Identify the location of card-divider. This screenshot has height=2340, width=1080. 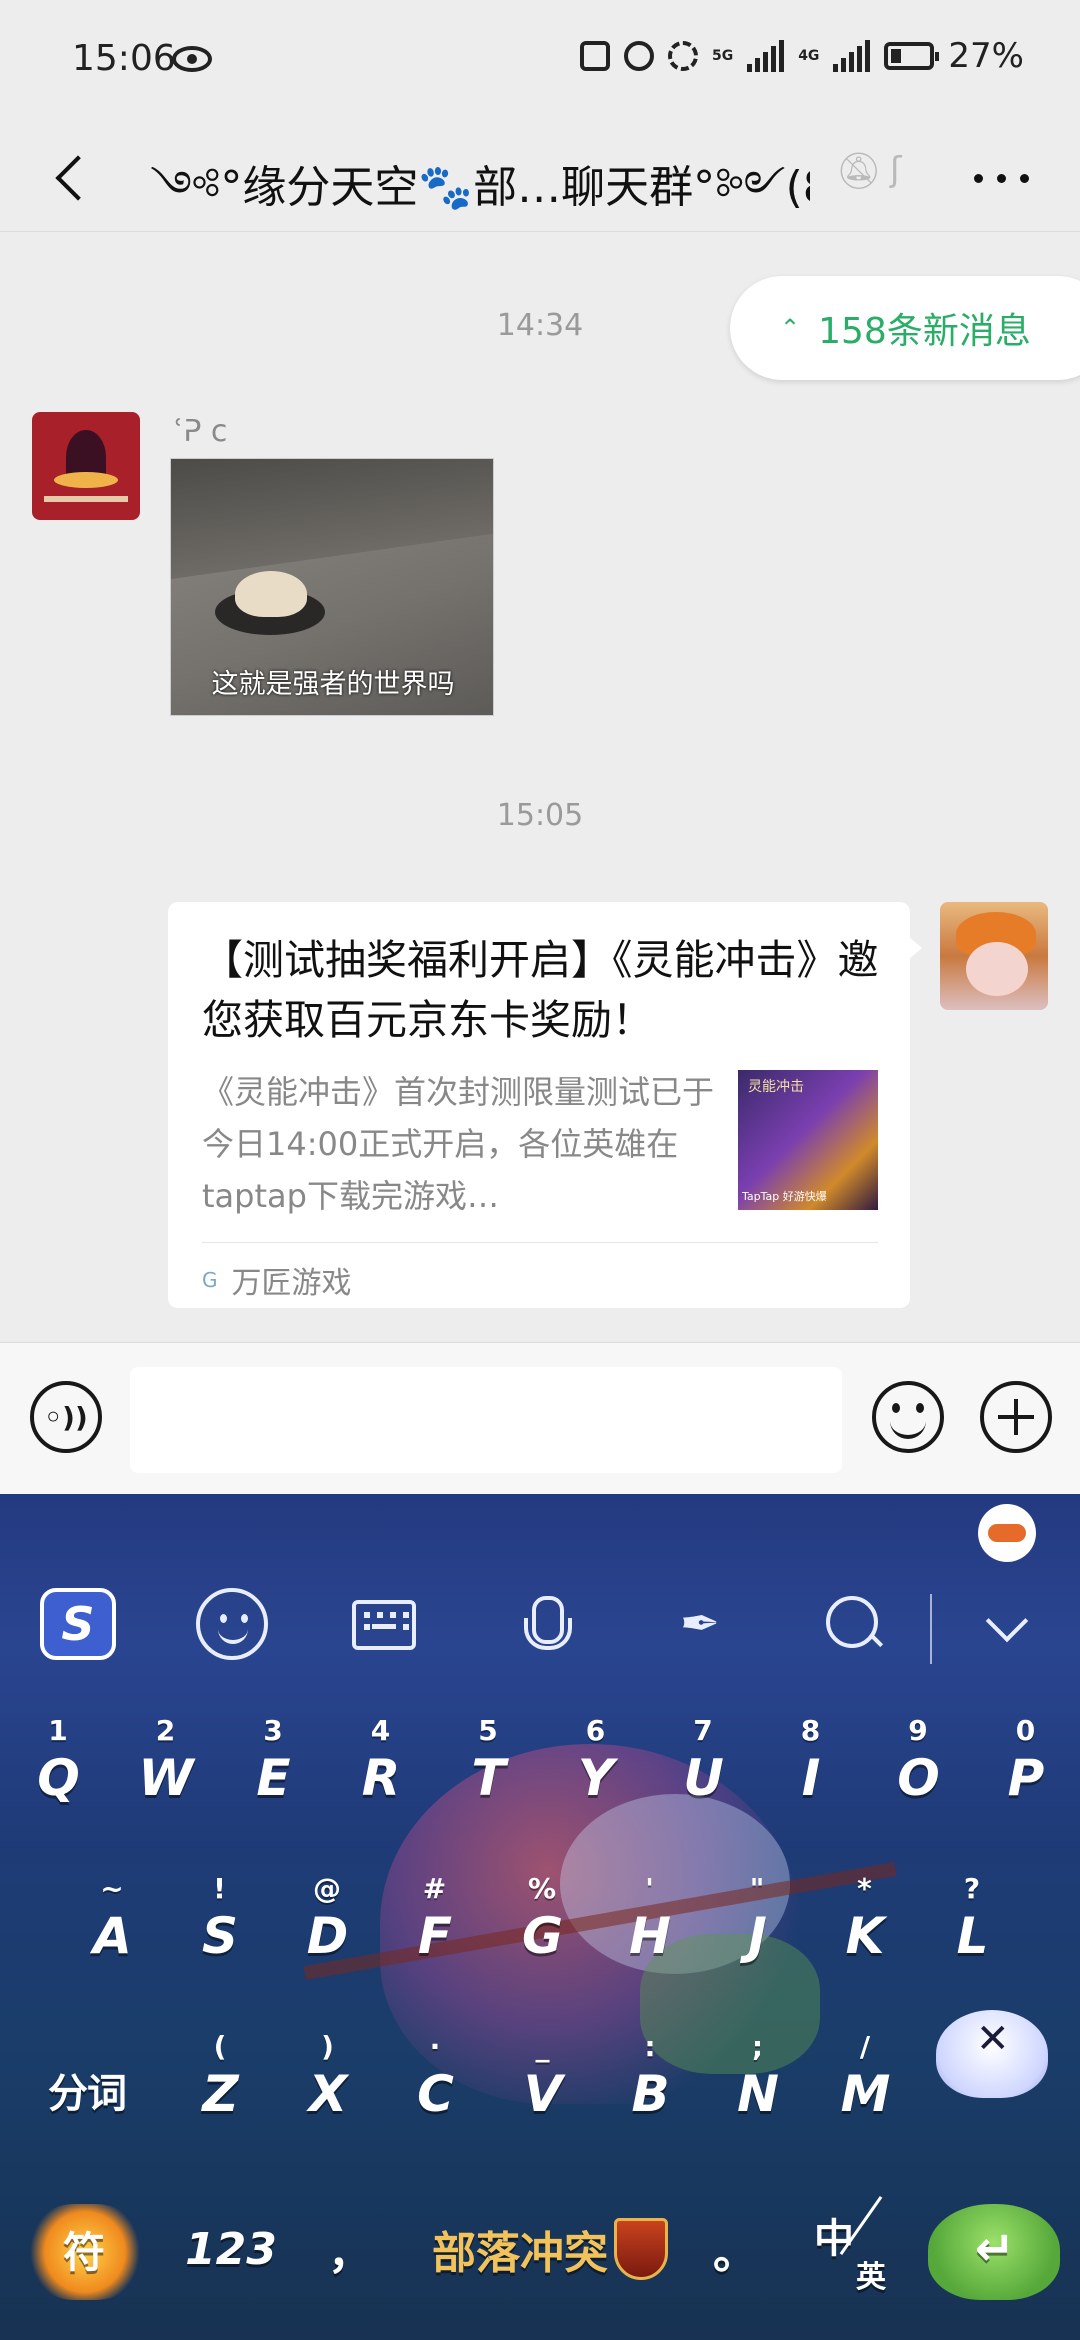
(540, 1242).